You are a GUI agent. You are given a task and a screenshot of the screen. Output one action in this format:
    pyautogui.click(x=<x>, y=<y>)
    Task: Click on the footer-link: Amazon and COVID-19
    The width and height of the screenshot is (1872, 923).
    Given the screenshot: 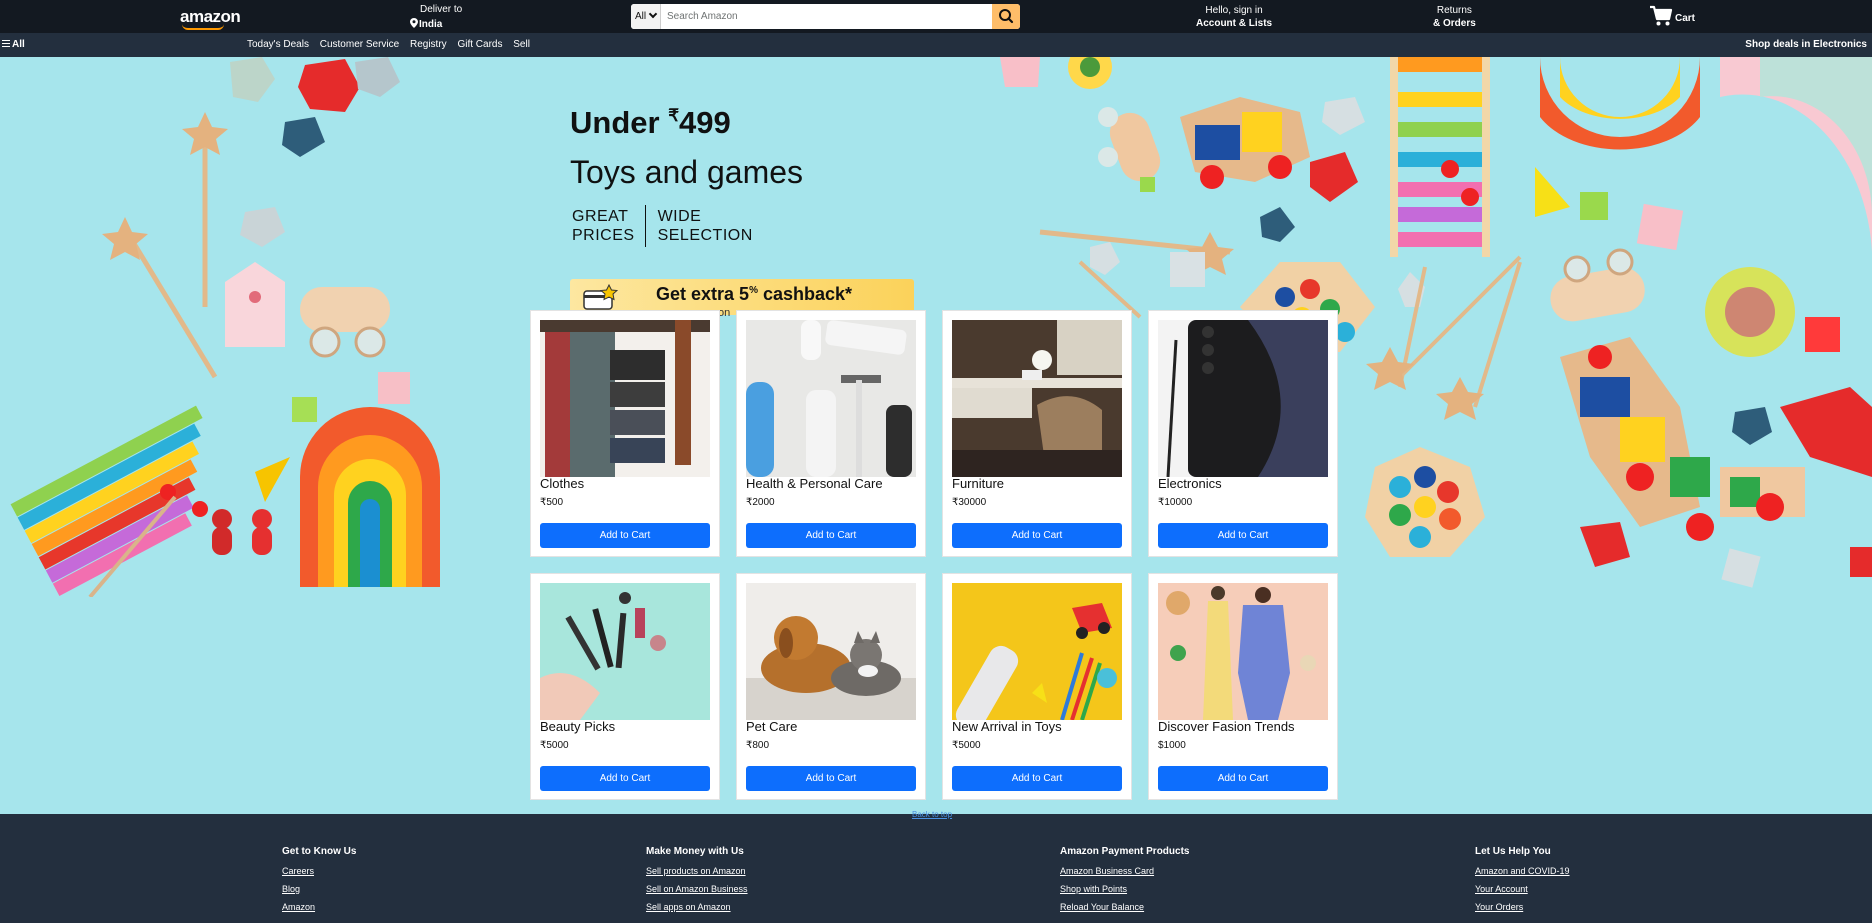 What is the action you would take?
    pyautogui.click(x=1522, y=871)
    